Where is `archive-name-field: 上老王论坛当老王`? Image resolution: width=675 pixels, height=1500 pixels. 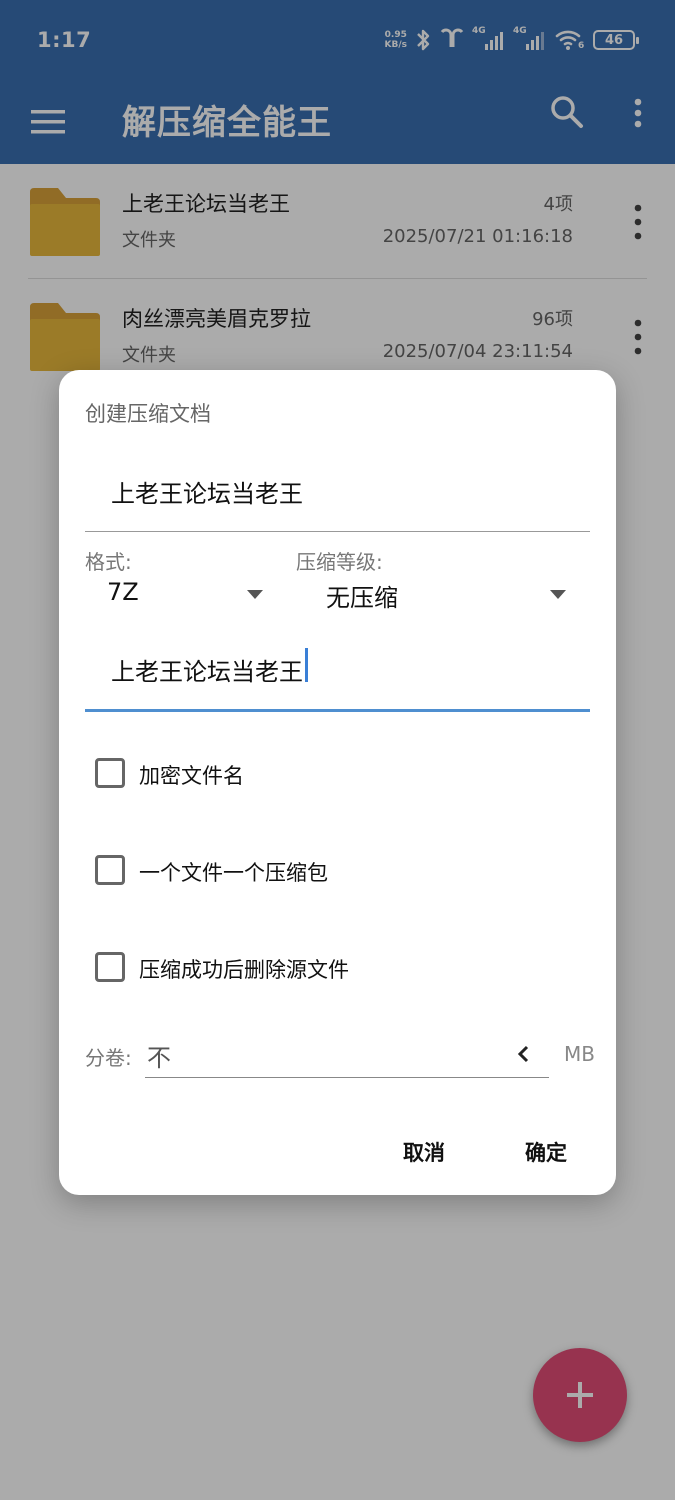 archive-name-field: 上老王论坛当老王 is located at coordinates (337, 496).